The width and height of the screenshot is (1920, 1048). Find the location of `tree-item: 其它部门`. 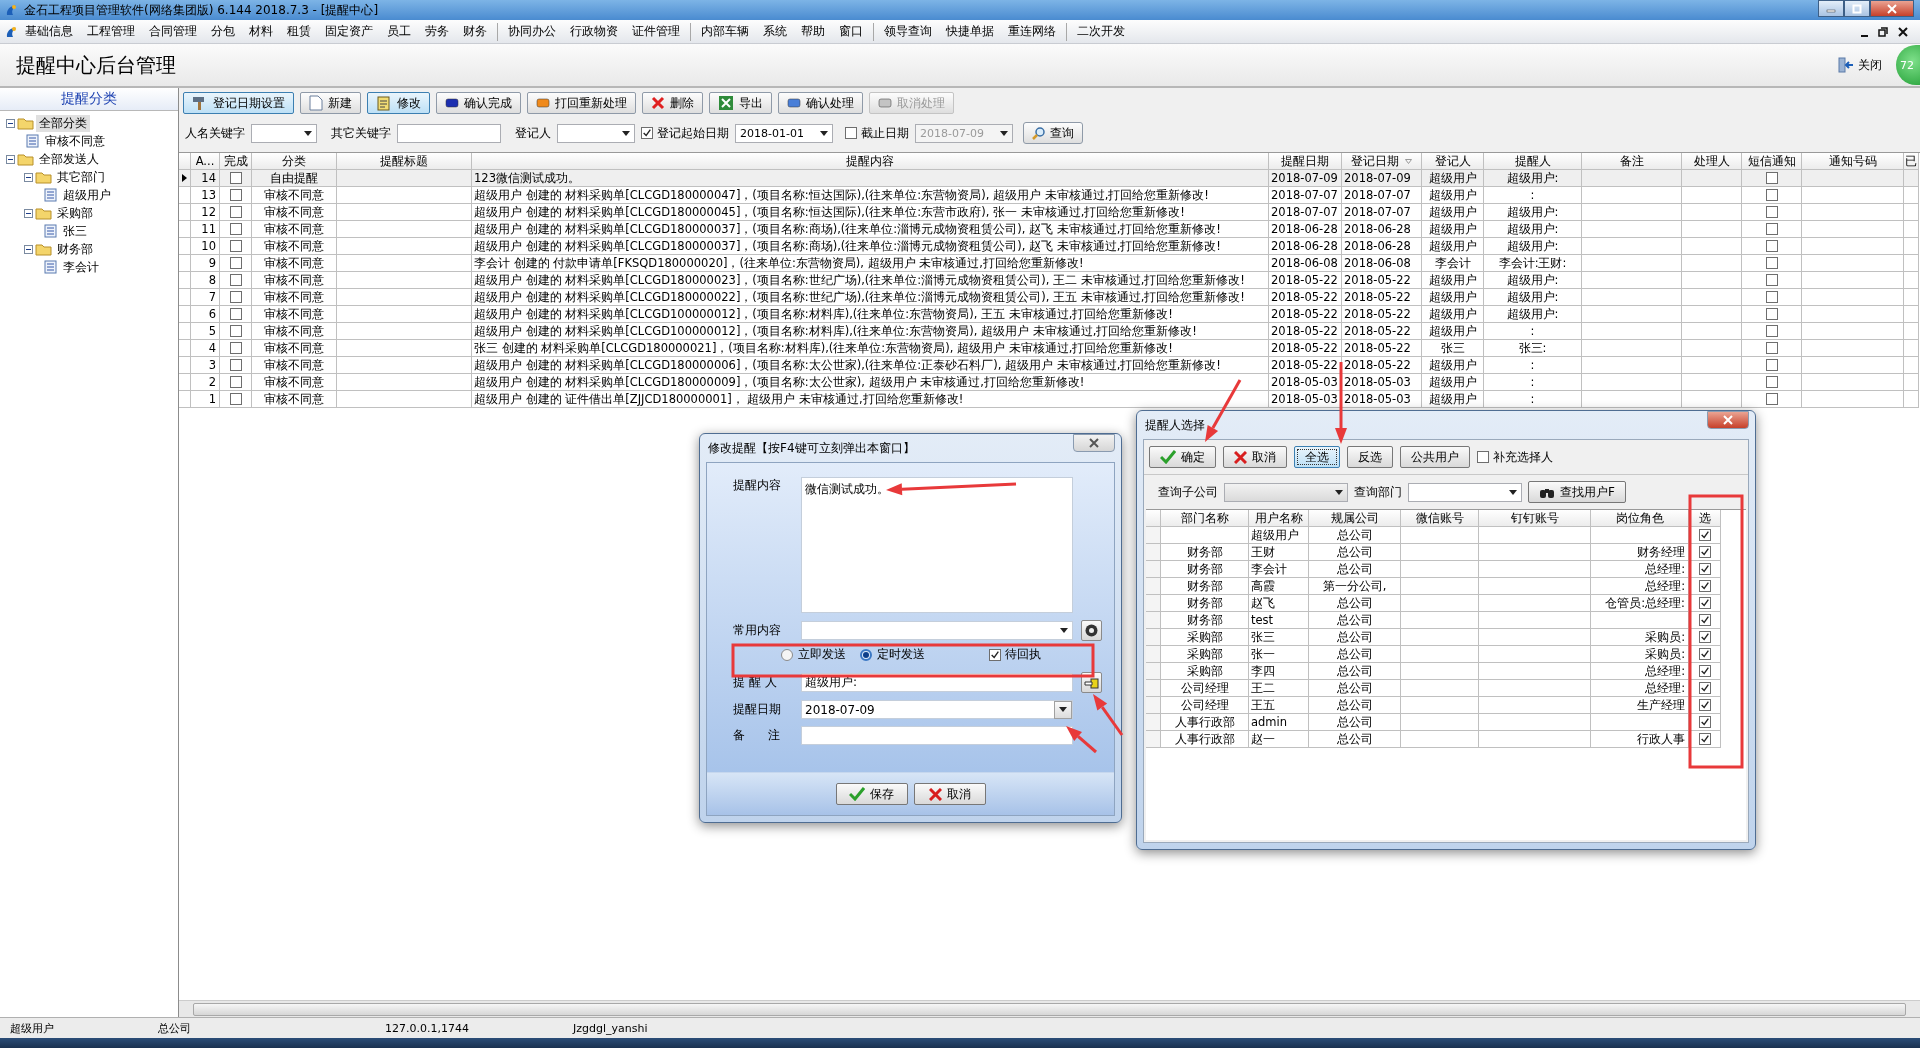

tree-item: 其它部门 is located at coordinates (81, 177).